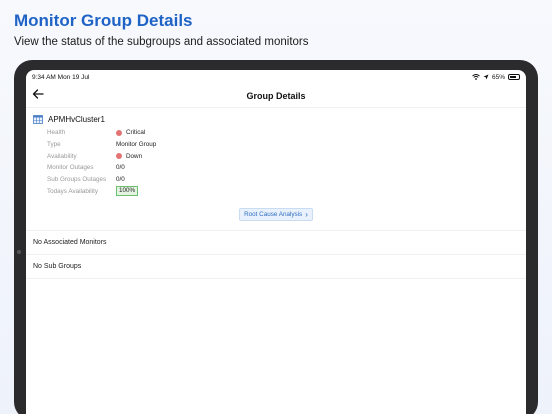 The image size is (552, 414). What do you see at coordinates (120, 180) in the screenshot?
I see `subgroup-outages-value: 0/0` at bounding box center [120, 180].